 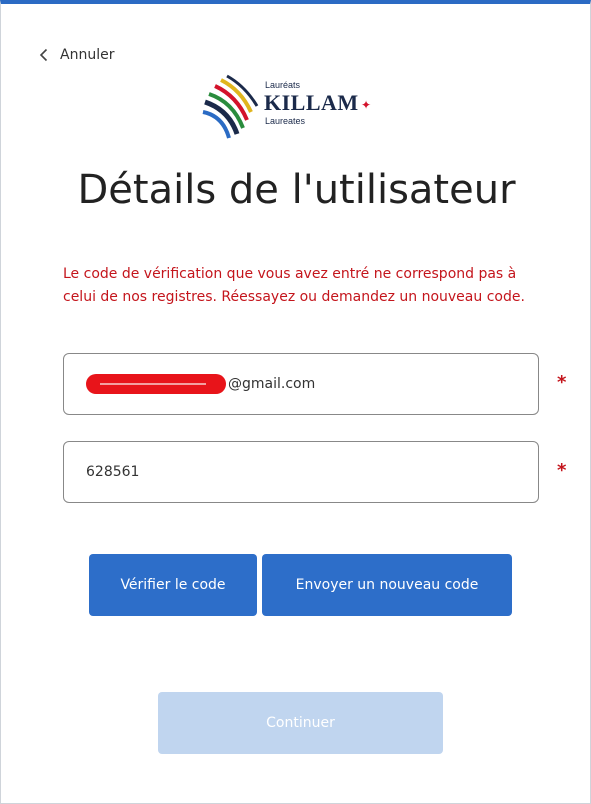 I want to click on page-title: Détails de l'utilisateur, so click(x=296, y=190).